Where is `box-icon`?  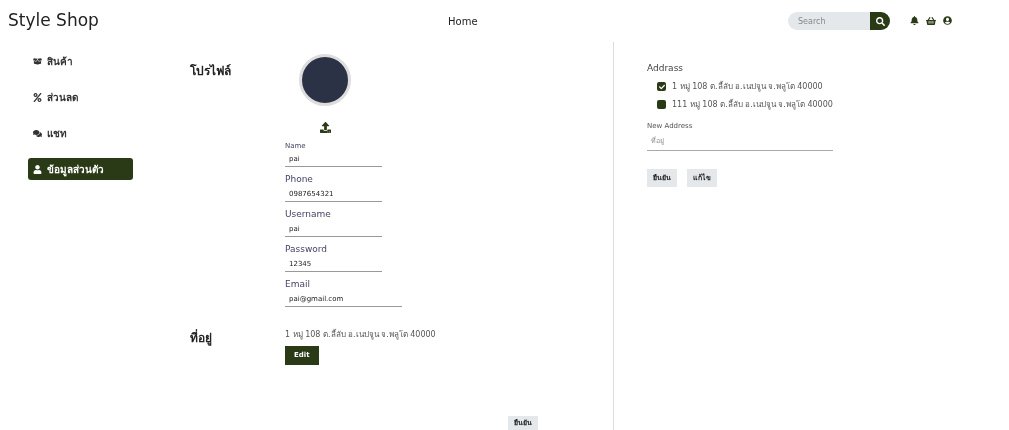 box-icon is located at coordinates (37, 61).